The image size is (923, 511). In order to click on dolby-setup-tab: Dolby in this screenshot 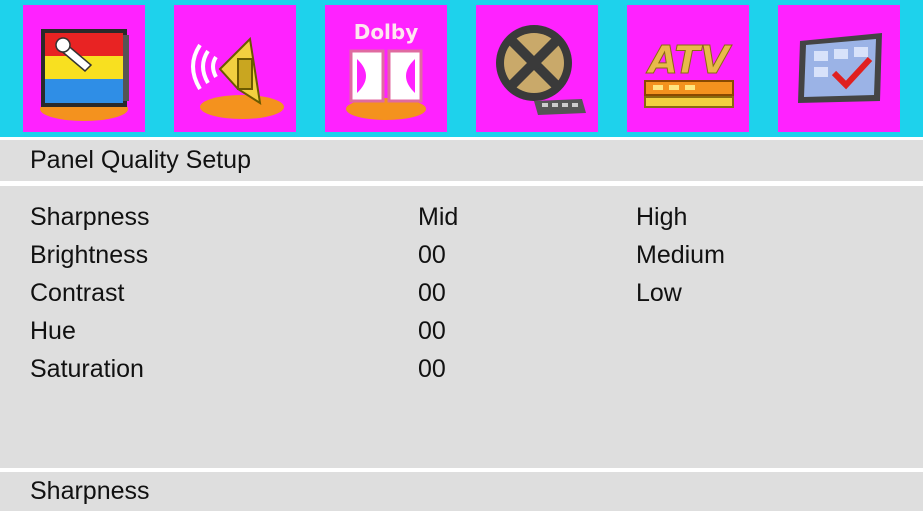, I will do `click(385, 68)`.